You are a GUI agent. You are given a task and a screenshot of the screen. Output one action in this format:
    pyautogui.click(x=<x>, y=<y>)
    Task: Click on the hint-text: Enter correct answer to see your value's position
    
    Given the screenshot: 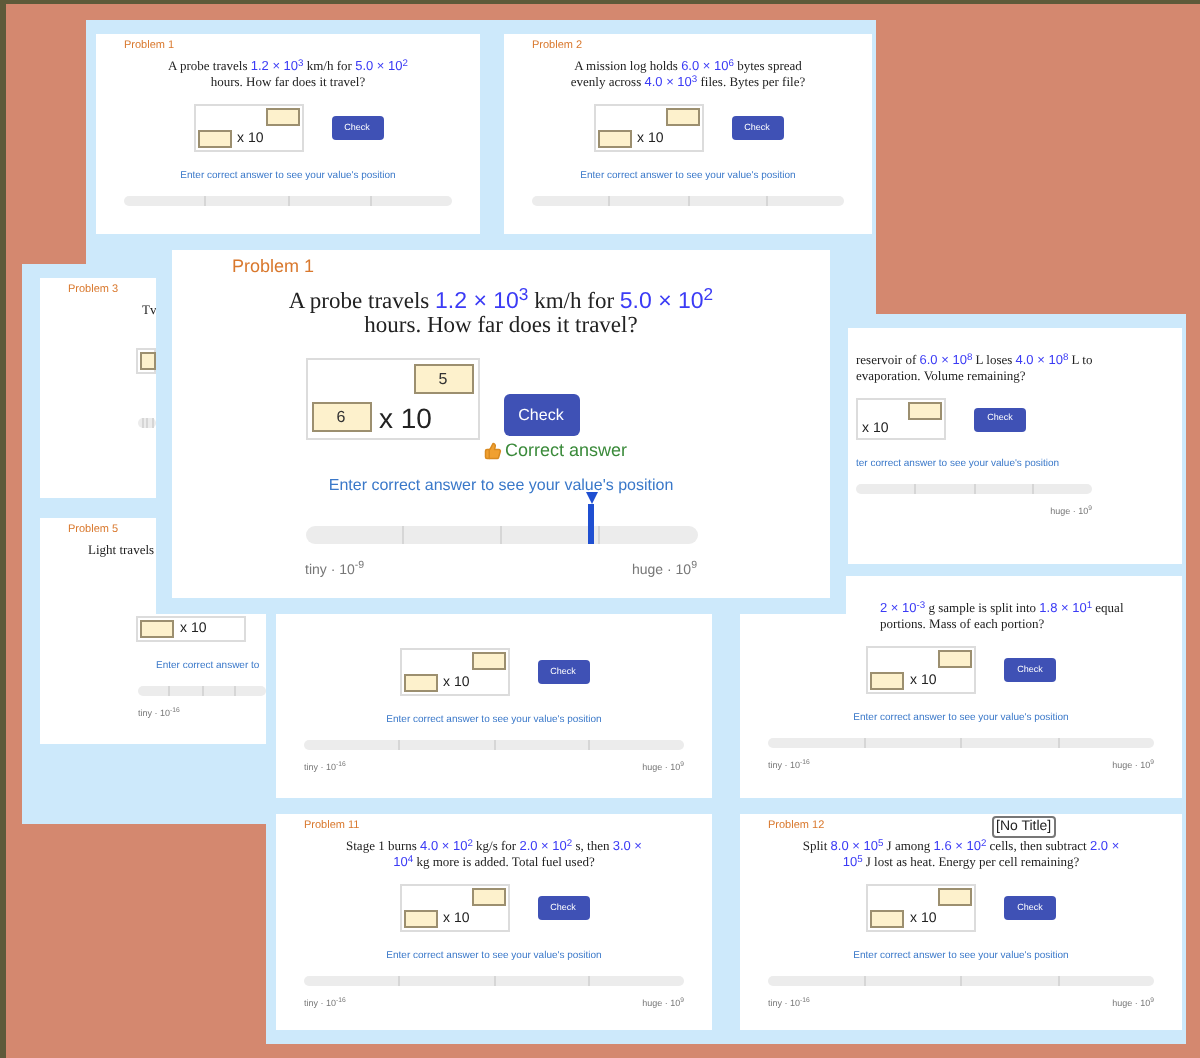 What is the action you would take?
    pyautogui.click(x=501, y=486)
    